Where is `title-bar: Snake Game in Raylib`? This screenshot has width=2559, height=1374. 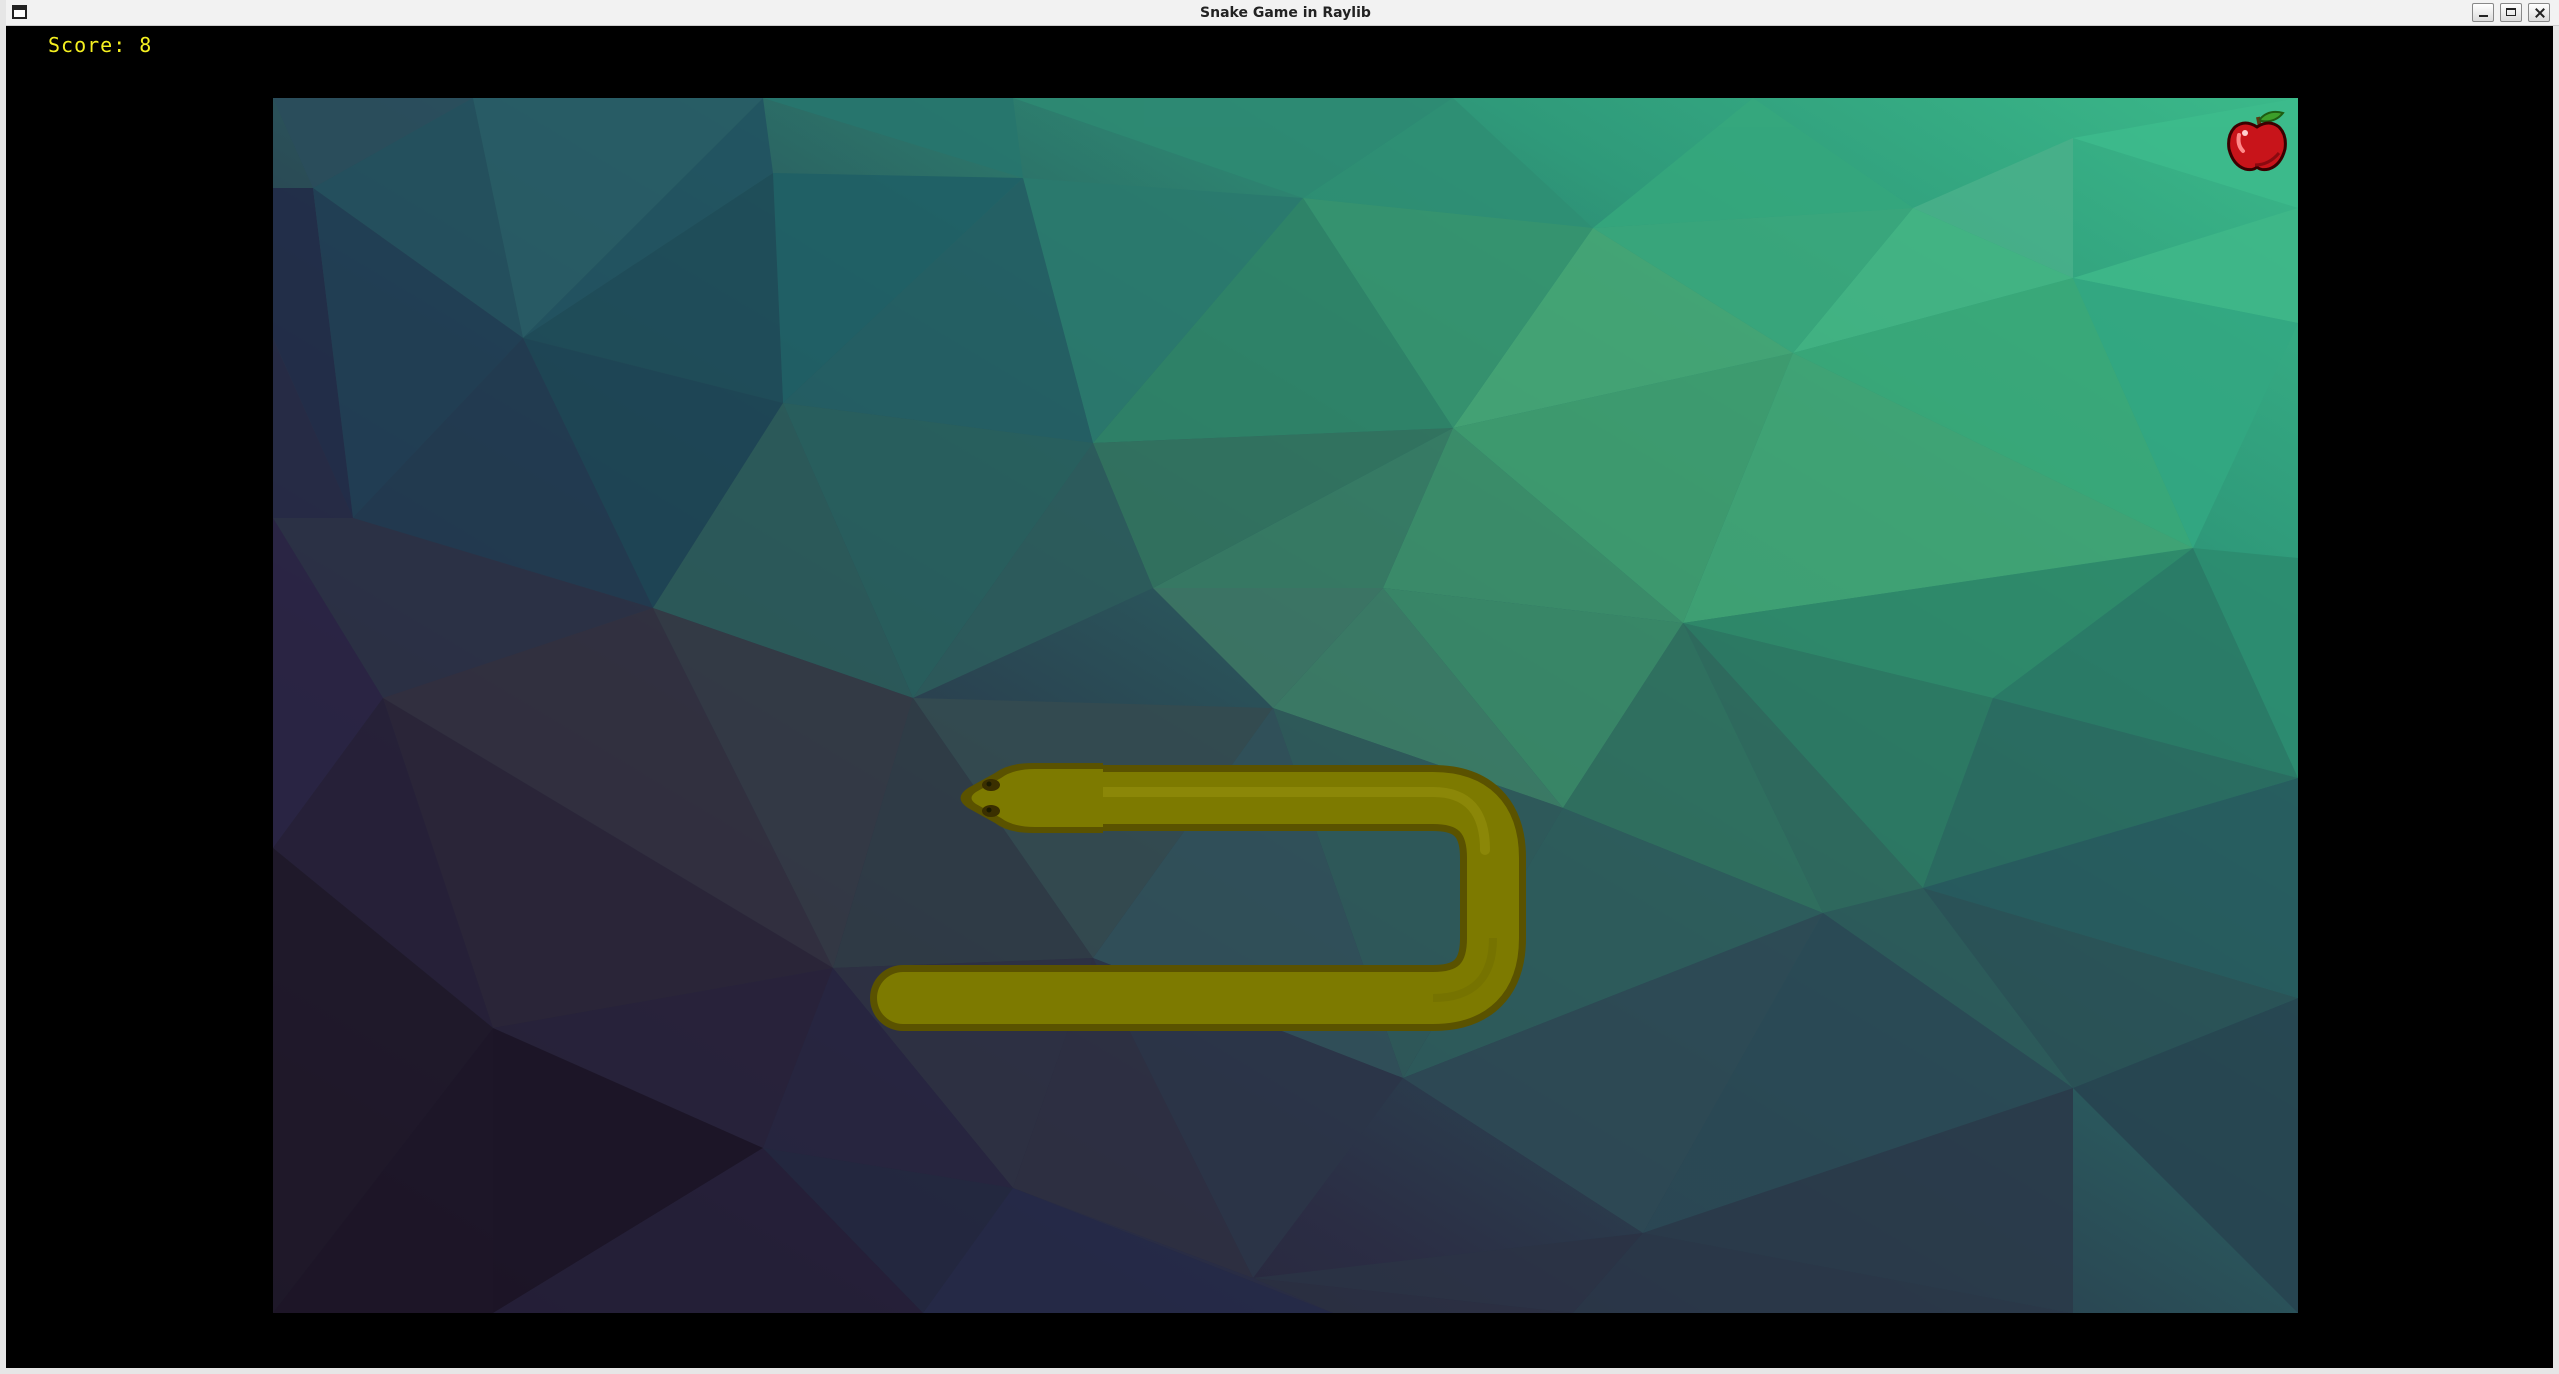 title-bar: Snake Game in Raylib is located at coordinates (1282, 13).